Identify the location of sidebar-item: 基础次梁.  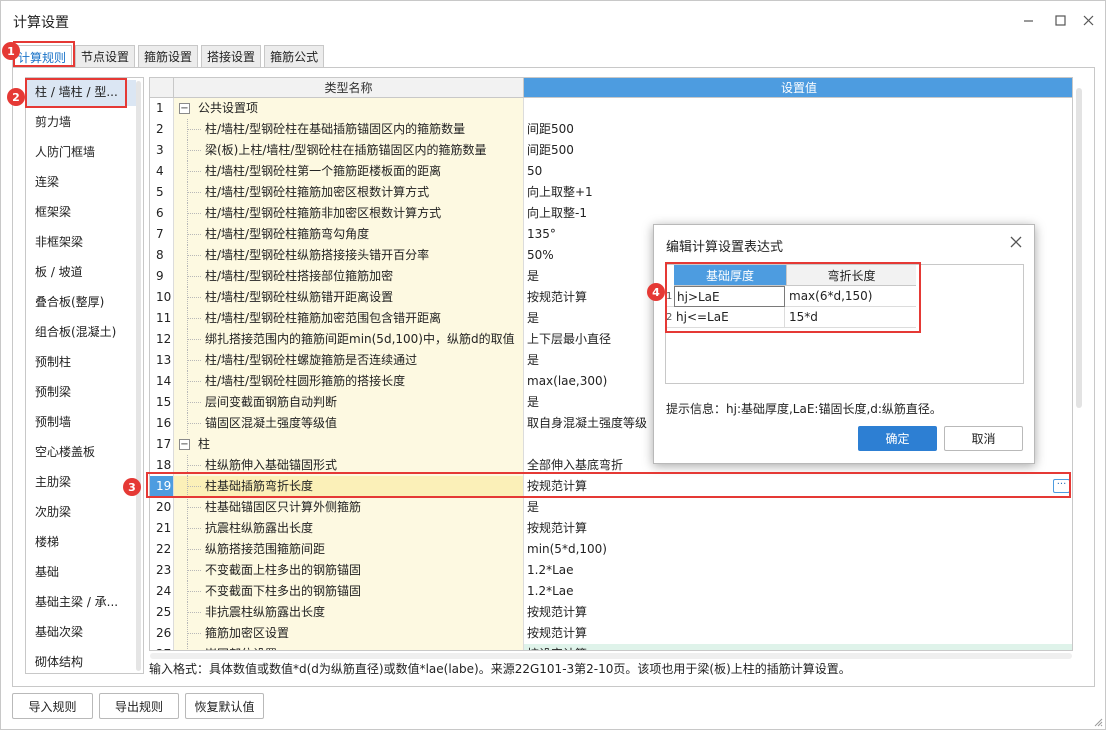
(59, 631).